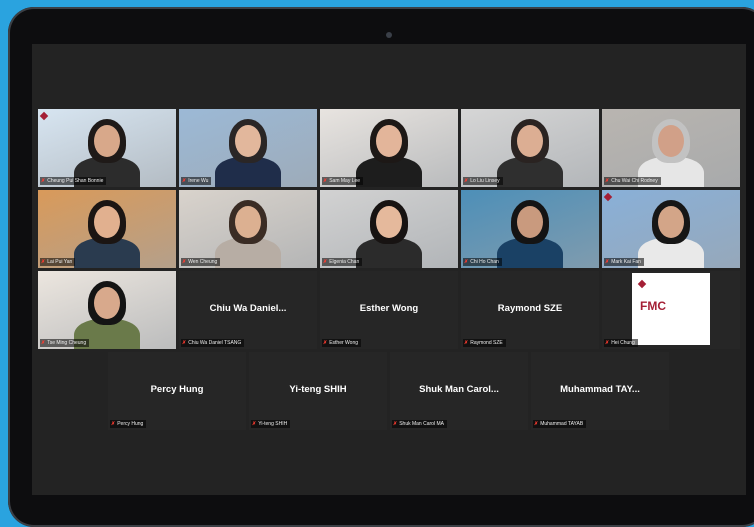 The height and width of the screenshot is (527, 754). I want to click on participant-tile: Esther Wong ✗ Esther Wong, so click(389, 310).